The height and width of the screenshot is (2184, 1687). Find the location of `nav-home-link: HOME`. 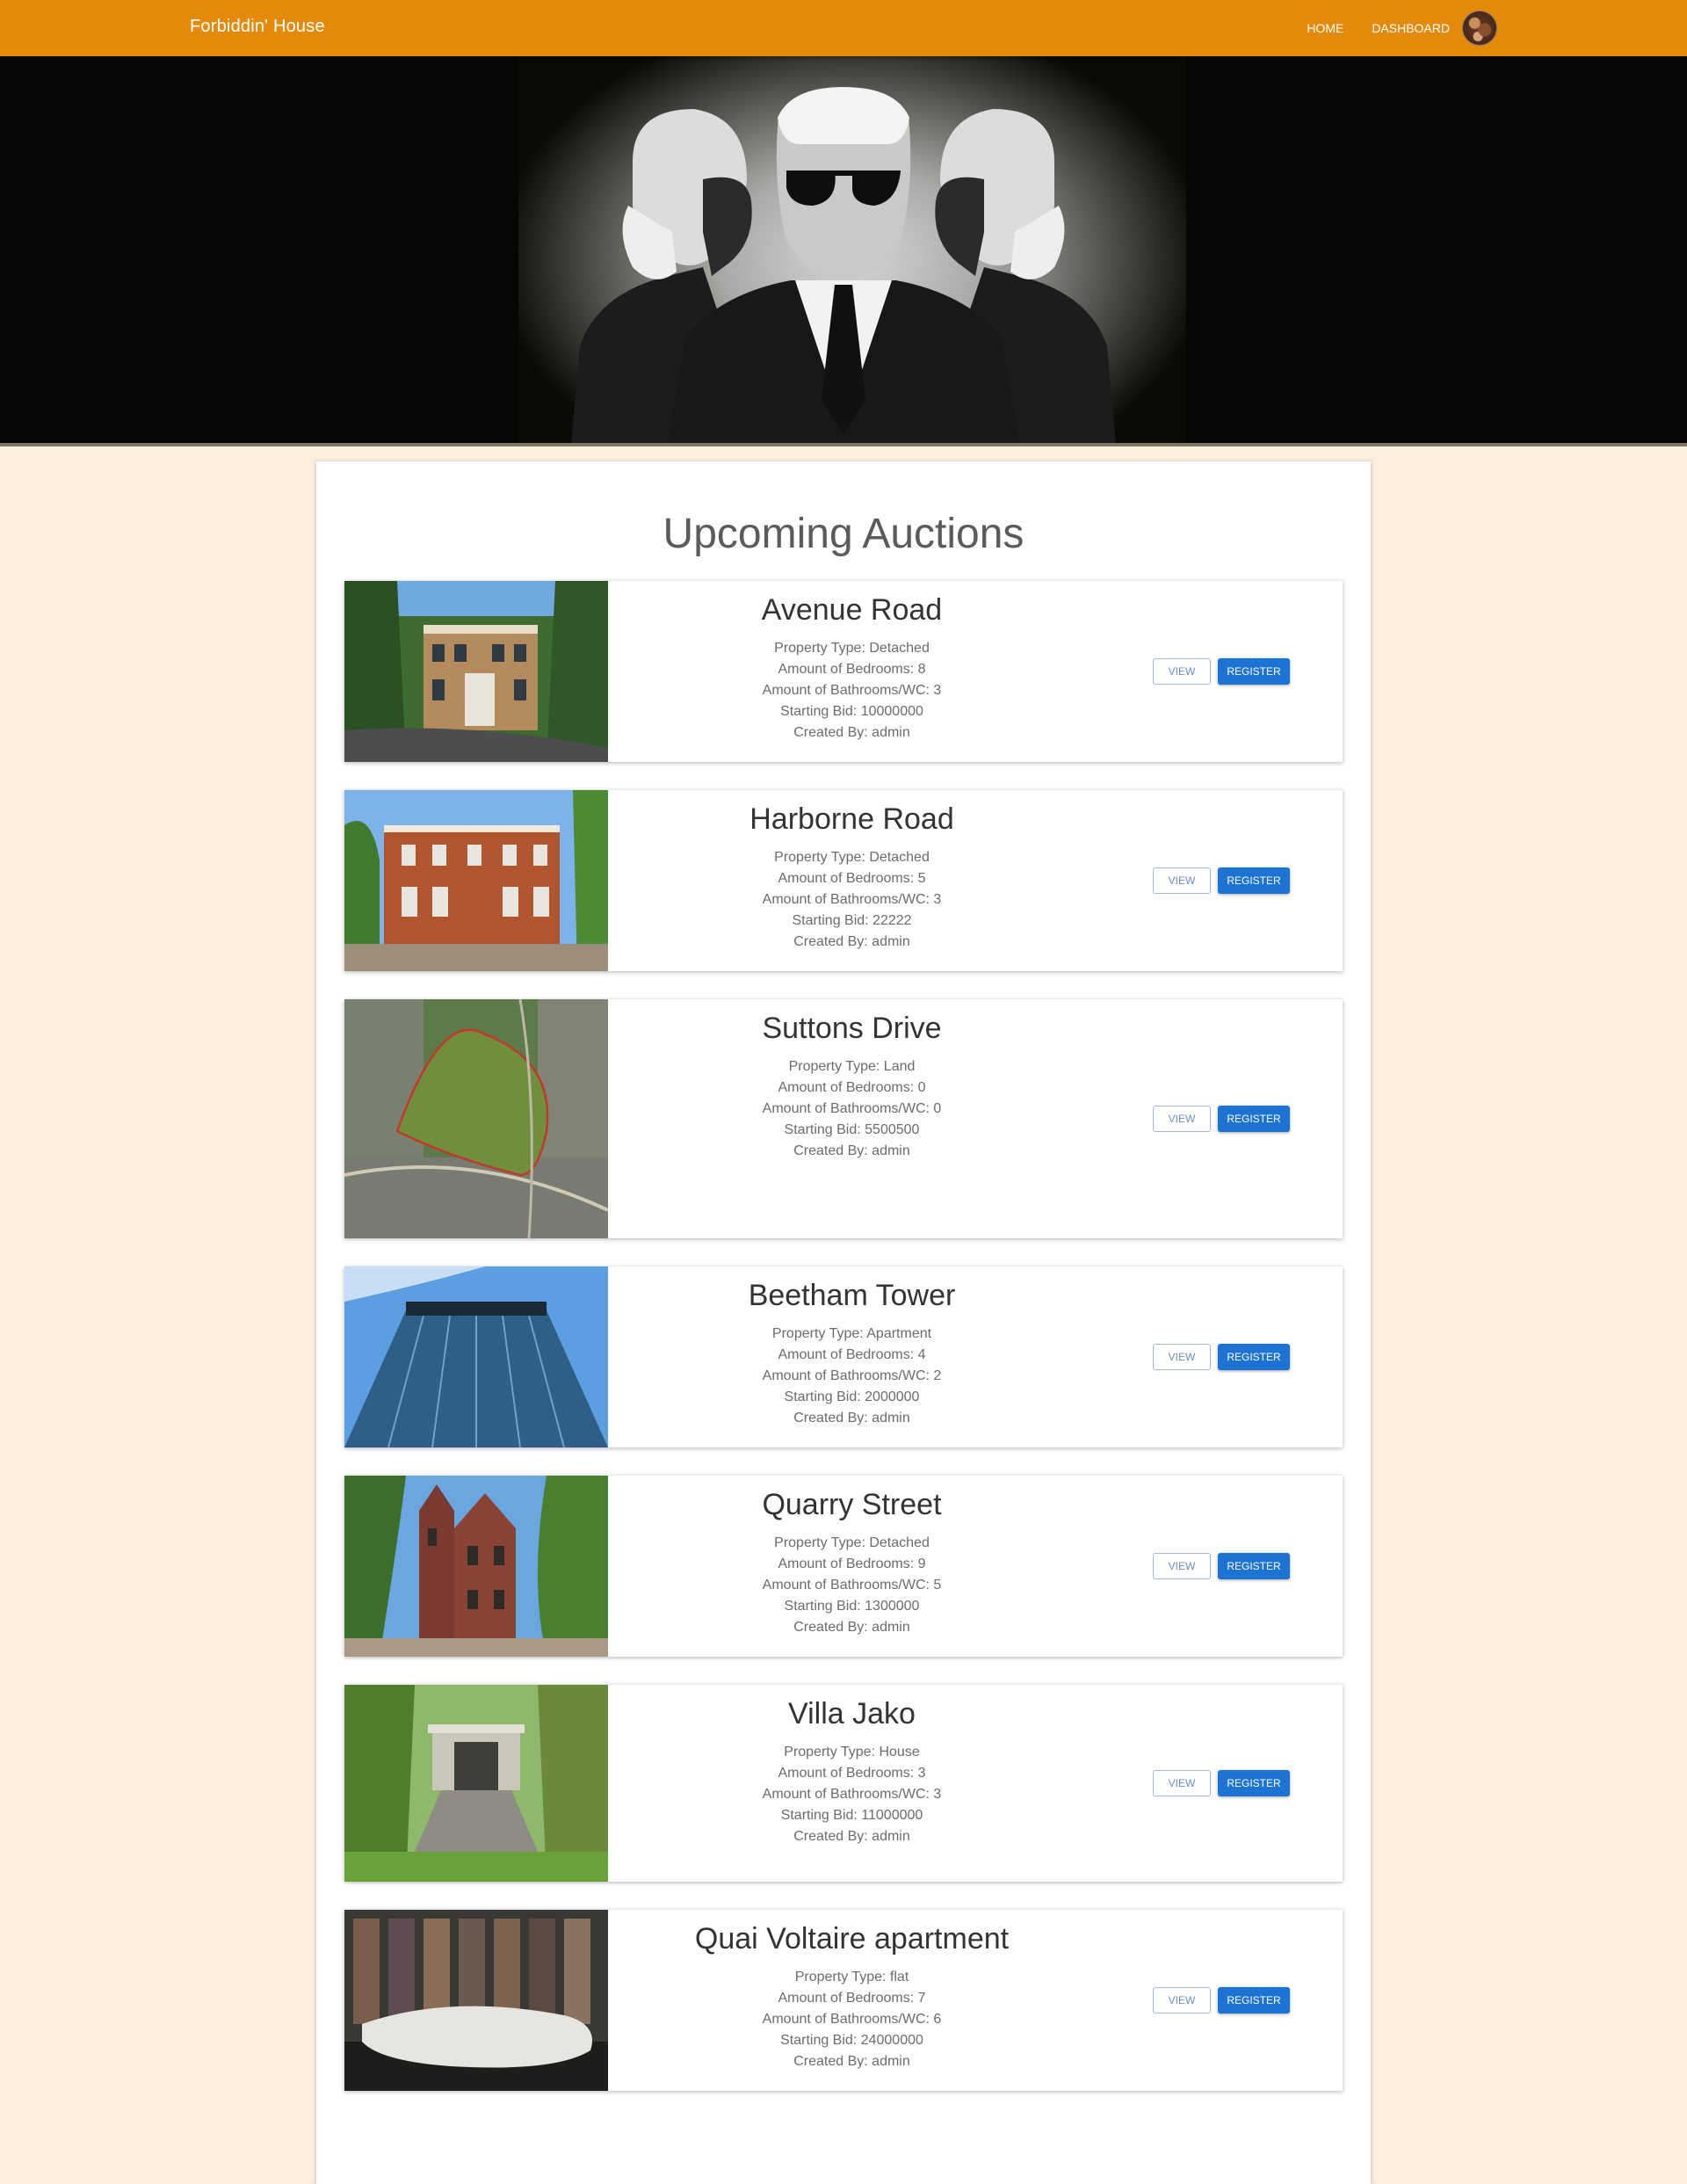

nav-home-link: HOME is located at coordinates (1325, 28).